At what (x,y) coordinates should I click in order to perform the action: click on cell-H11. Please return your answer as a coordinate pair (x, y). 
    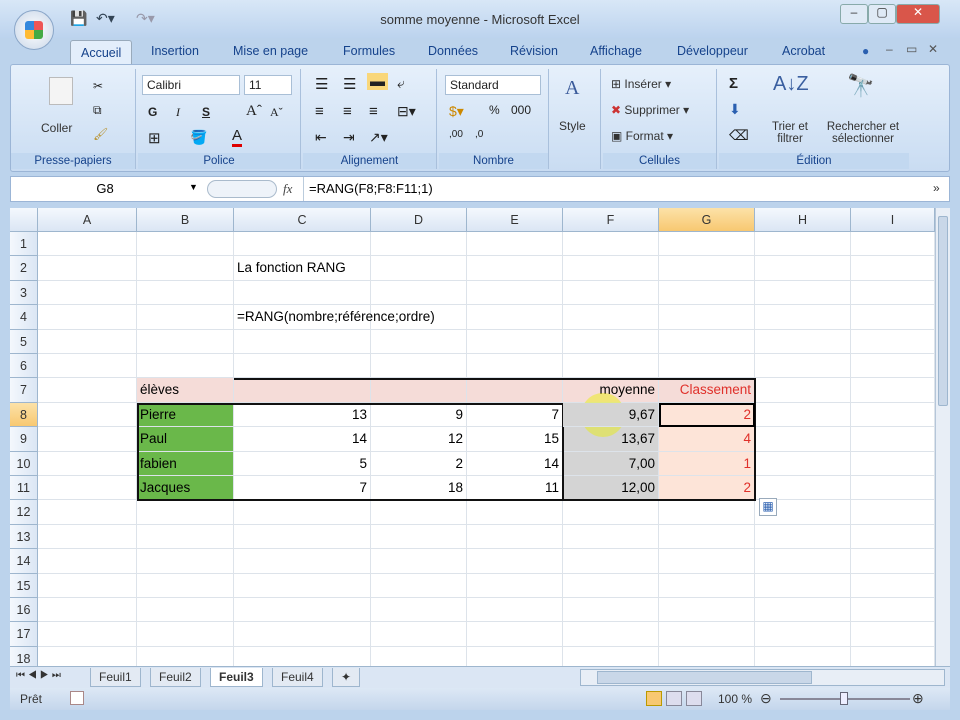
    Looking at the image, I should click on (803, 488).